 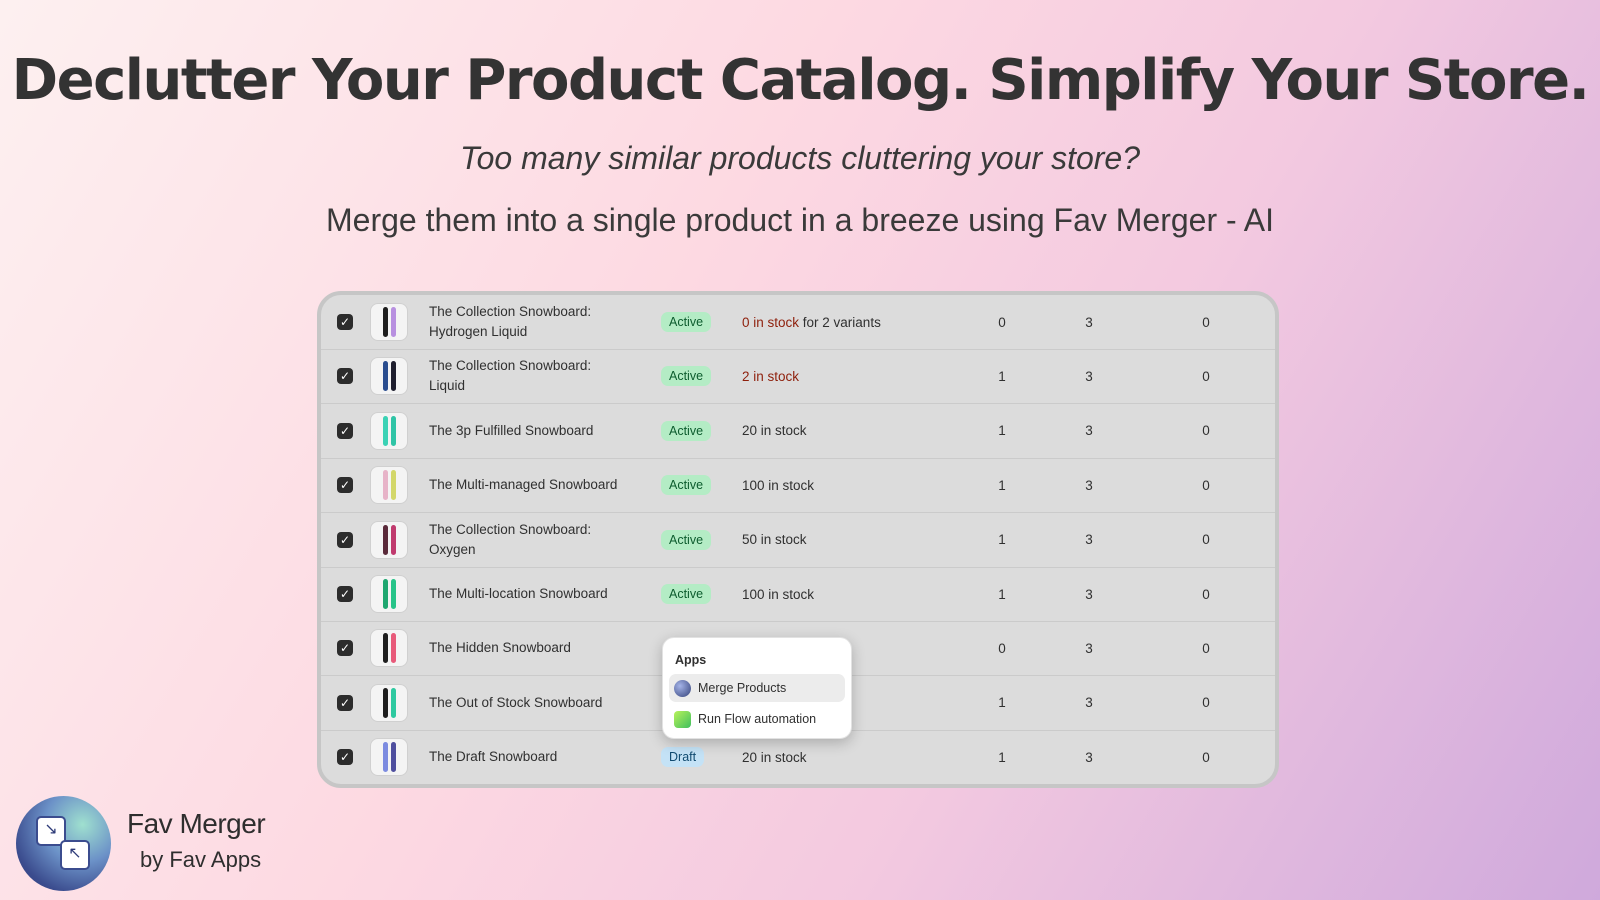 What do you see at coordinates (529, 376) in the screenshot?
I see `product-name: The Collection Snowboard: Liquid` at bounding box center [529, 376].